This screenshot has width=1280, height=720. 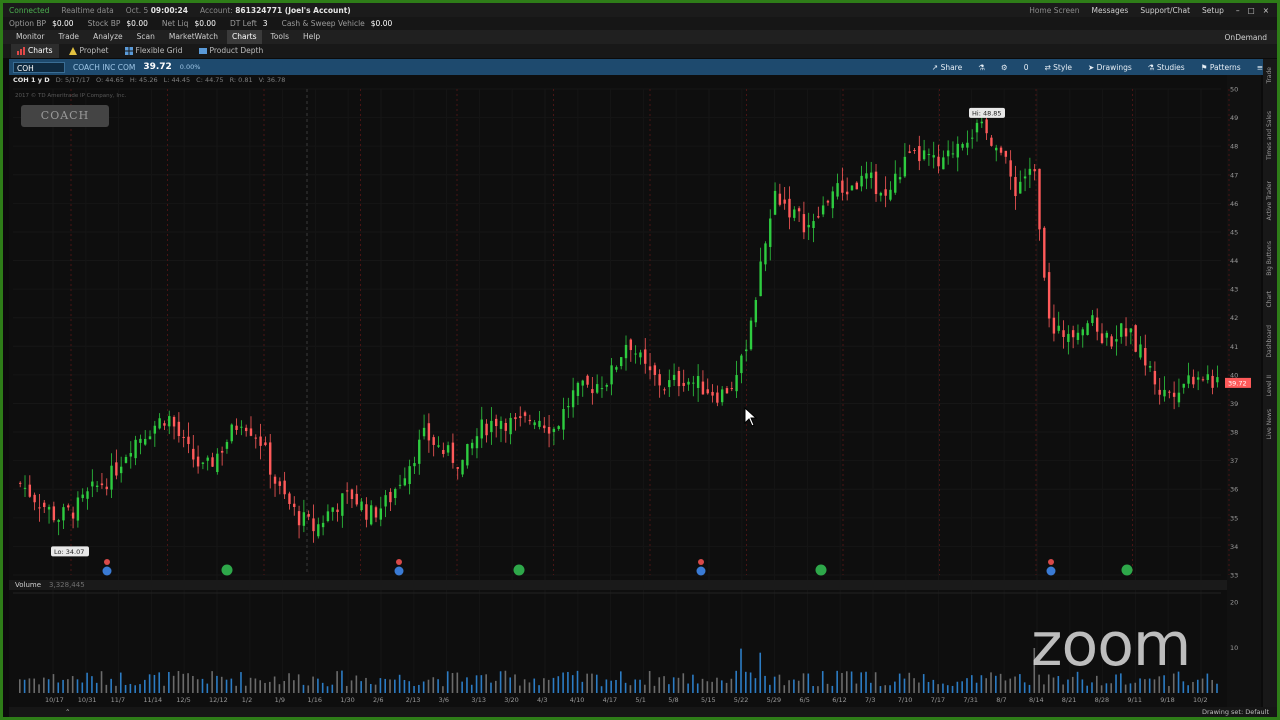 What do you see at coordinates (118, 700) in the screenshot?
I see `x-tick-label: 11/7` at bounding box center [118, 700].